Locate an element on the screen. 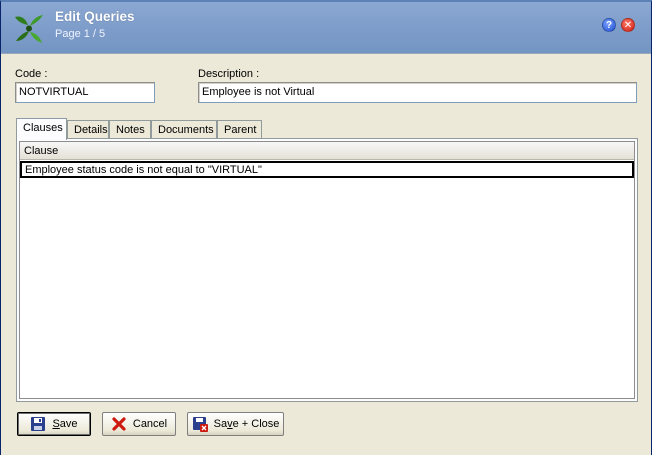 Image resolution: width=652 pixels, height=455 pixels. tab-clauses: Clauses is located at coordinates (41, 129).